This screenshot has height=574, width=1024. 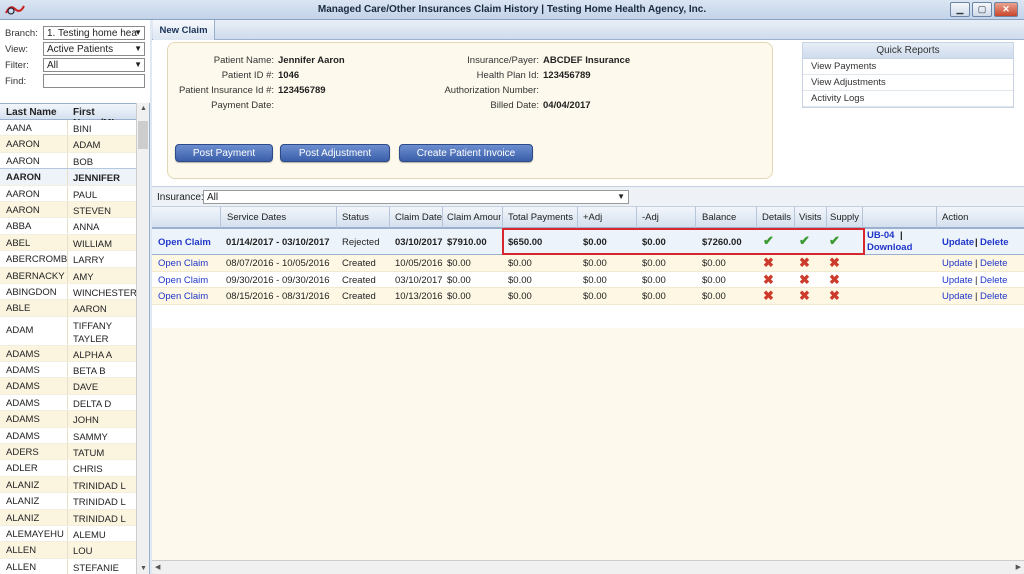 I want to click on patient-first-name: SAMMY, so click(x=90, y=437).